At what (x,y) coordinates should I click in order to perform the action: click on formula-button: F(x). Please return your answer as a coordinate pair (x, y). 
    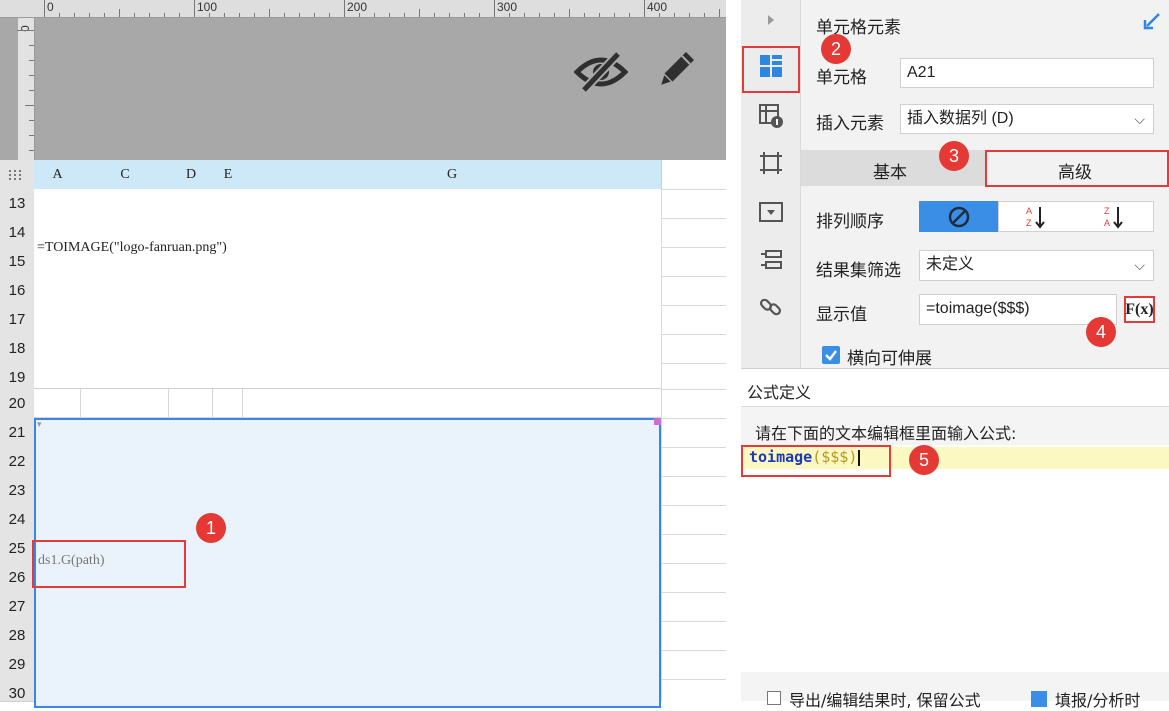
    Looking at the image, I should click on (1139, 309).